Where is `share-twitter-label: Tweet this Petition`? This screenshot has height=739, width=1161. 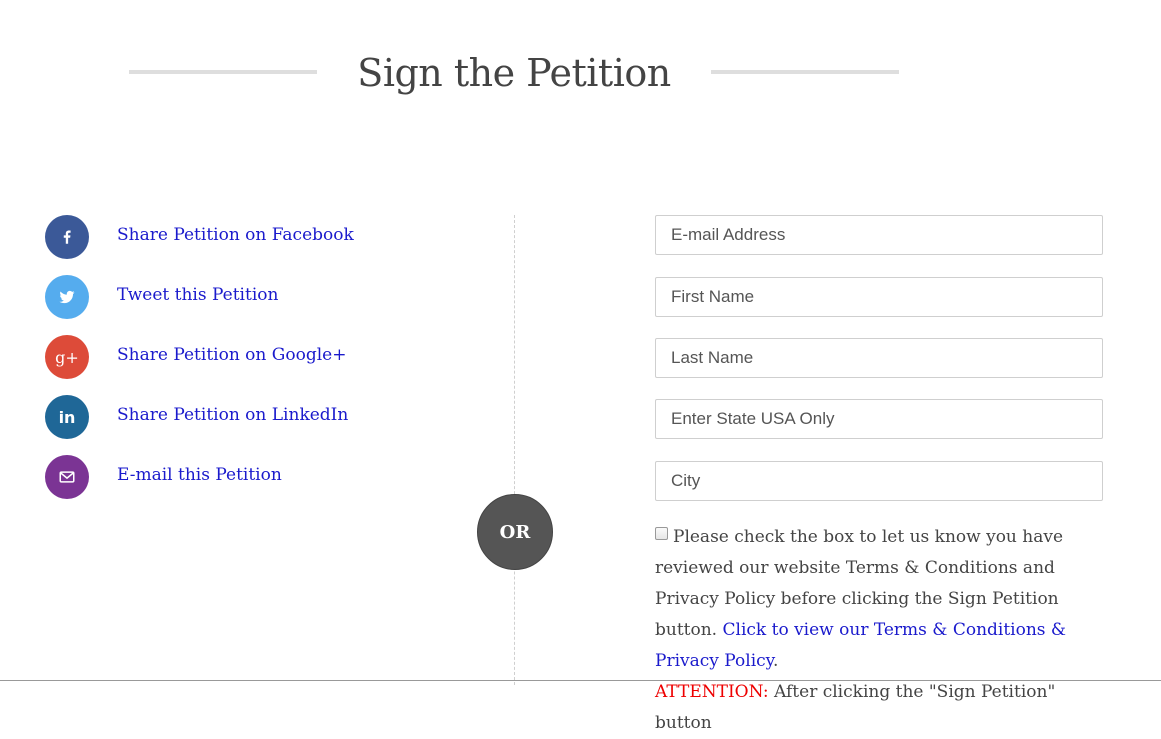 share-twitter-label: Tweet this Petition is located at coordinates (198, 295).